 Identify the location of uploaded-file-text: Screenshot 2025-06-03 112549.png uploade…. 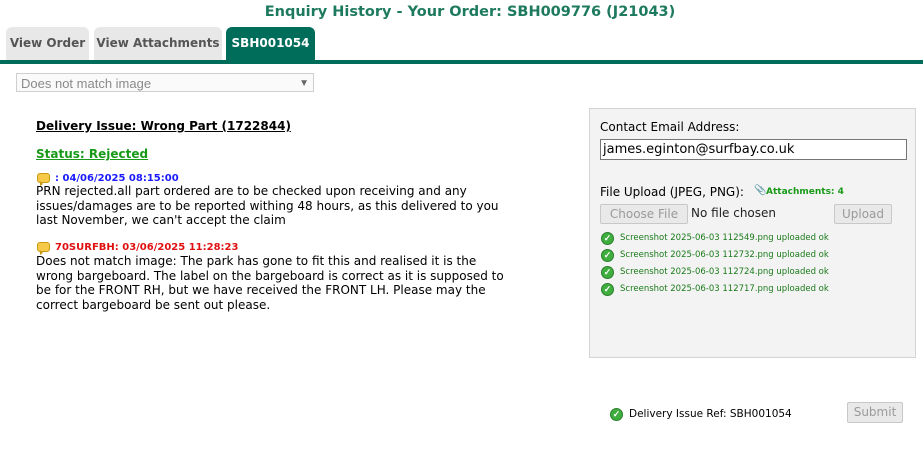
(724, 238).